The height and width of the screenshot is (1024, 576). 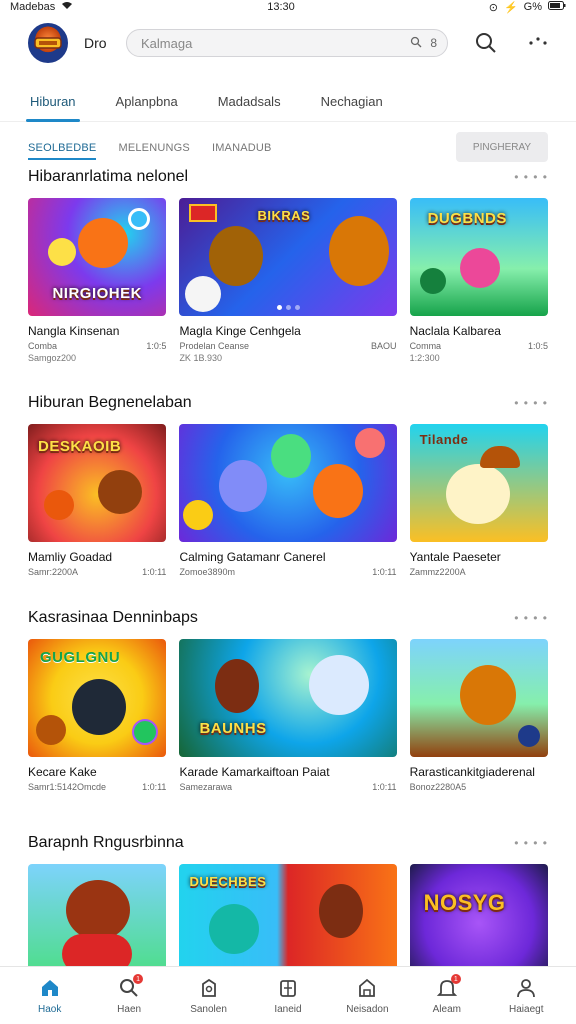 I want to click on section-title: Hibaranrlatima nelonel, so click(x=108, y=176).